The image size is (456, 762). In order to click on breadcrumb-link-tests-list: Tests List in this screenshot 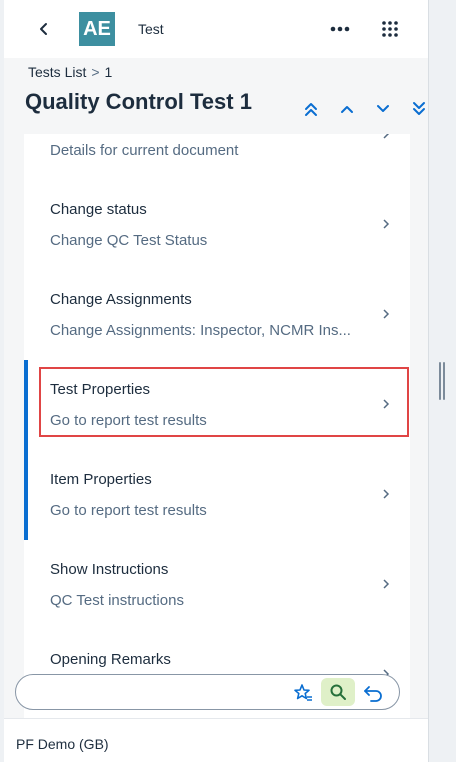, I will do `click(57, 72)`.